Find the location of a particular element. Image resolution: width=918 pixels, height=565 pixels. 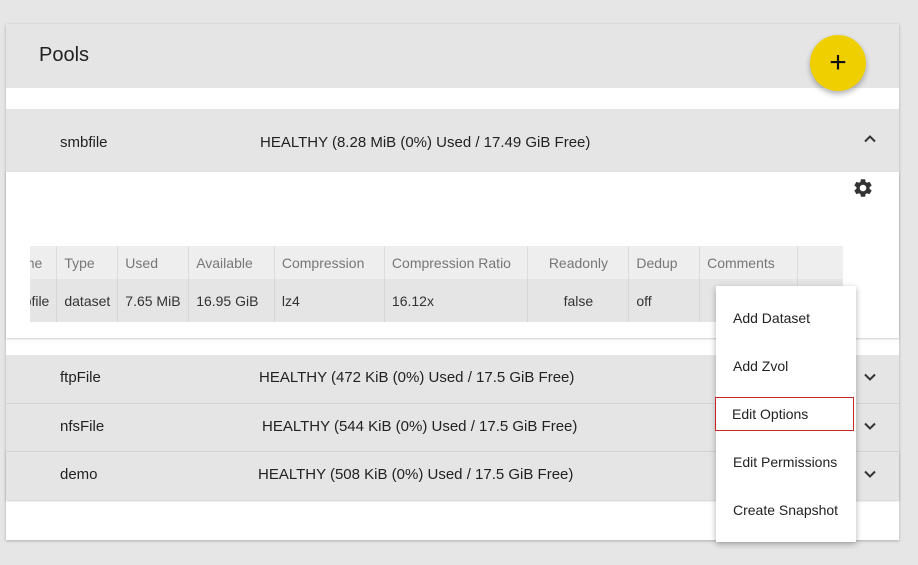

page-title: Pools is located at coordinates (64, 55).